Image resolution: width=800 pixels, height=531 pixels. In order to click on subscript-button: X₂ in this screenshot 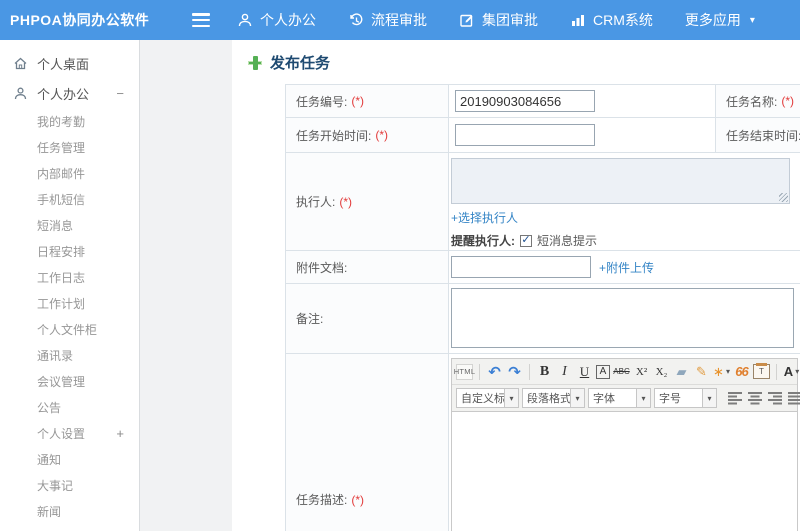, I will do `click(661, 371)`.